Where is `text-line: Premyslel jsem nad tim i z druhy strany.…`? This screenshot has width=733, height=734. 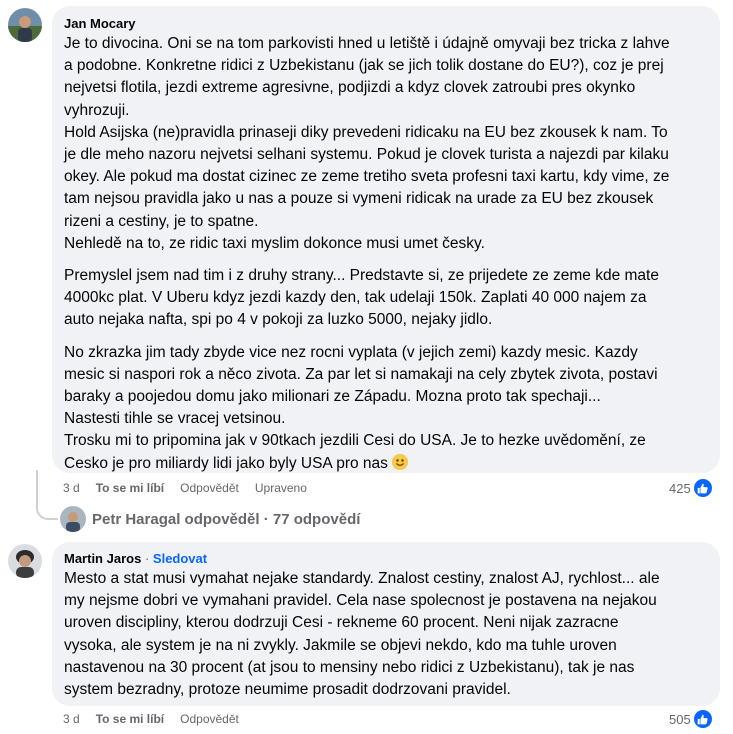
text-line: Premyslel jsem nad tim i z druhy strany.… is located at coordinates (361, 276).